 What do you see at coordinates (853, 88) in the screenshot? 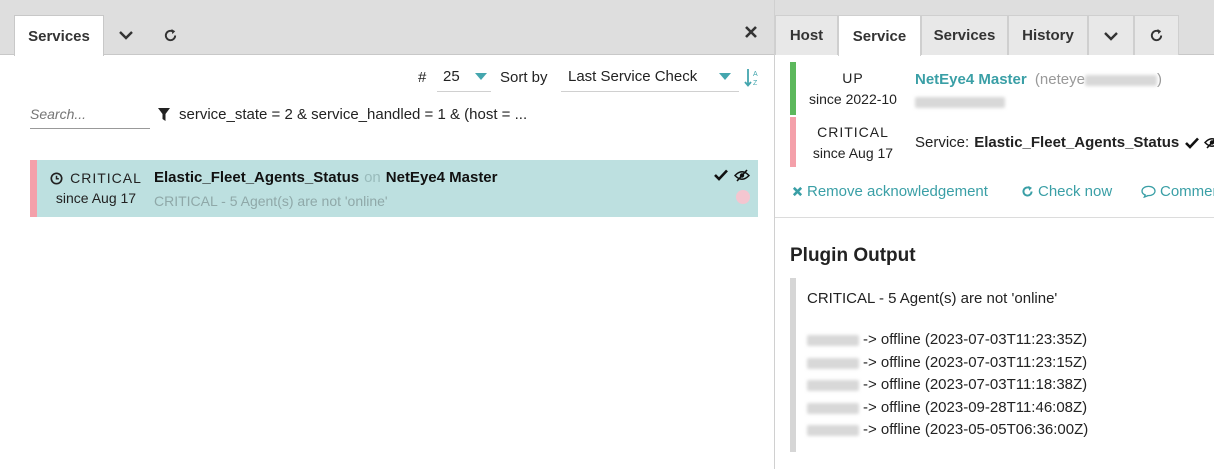
I see `host-state-cell: UP since 2022-10` at bounding box center [853, 88].